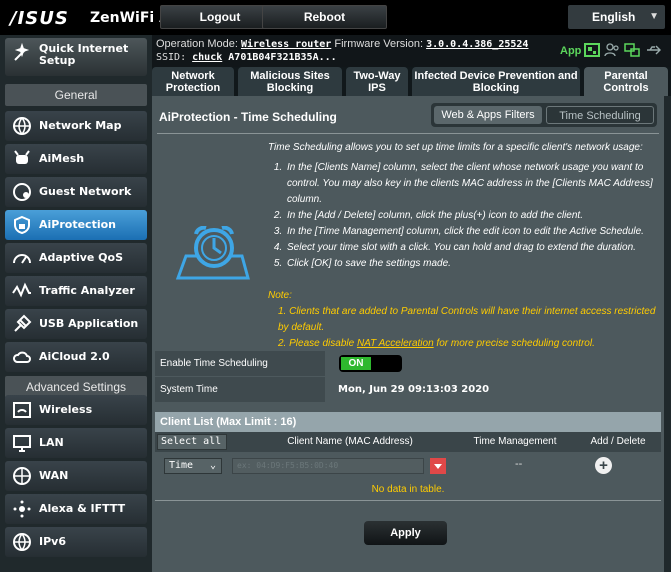 This screenshot has height=572, width=671. Describe the element at coordinates (286, 44) in the screenshot. I see `op-mode-link: Wireless router` at that location.